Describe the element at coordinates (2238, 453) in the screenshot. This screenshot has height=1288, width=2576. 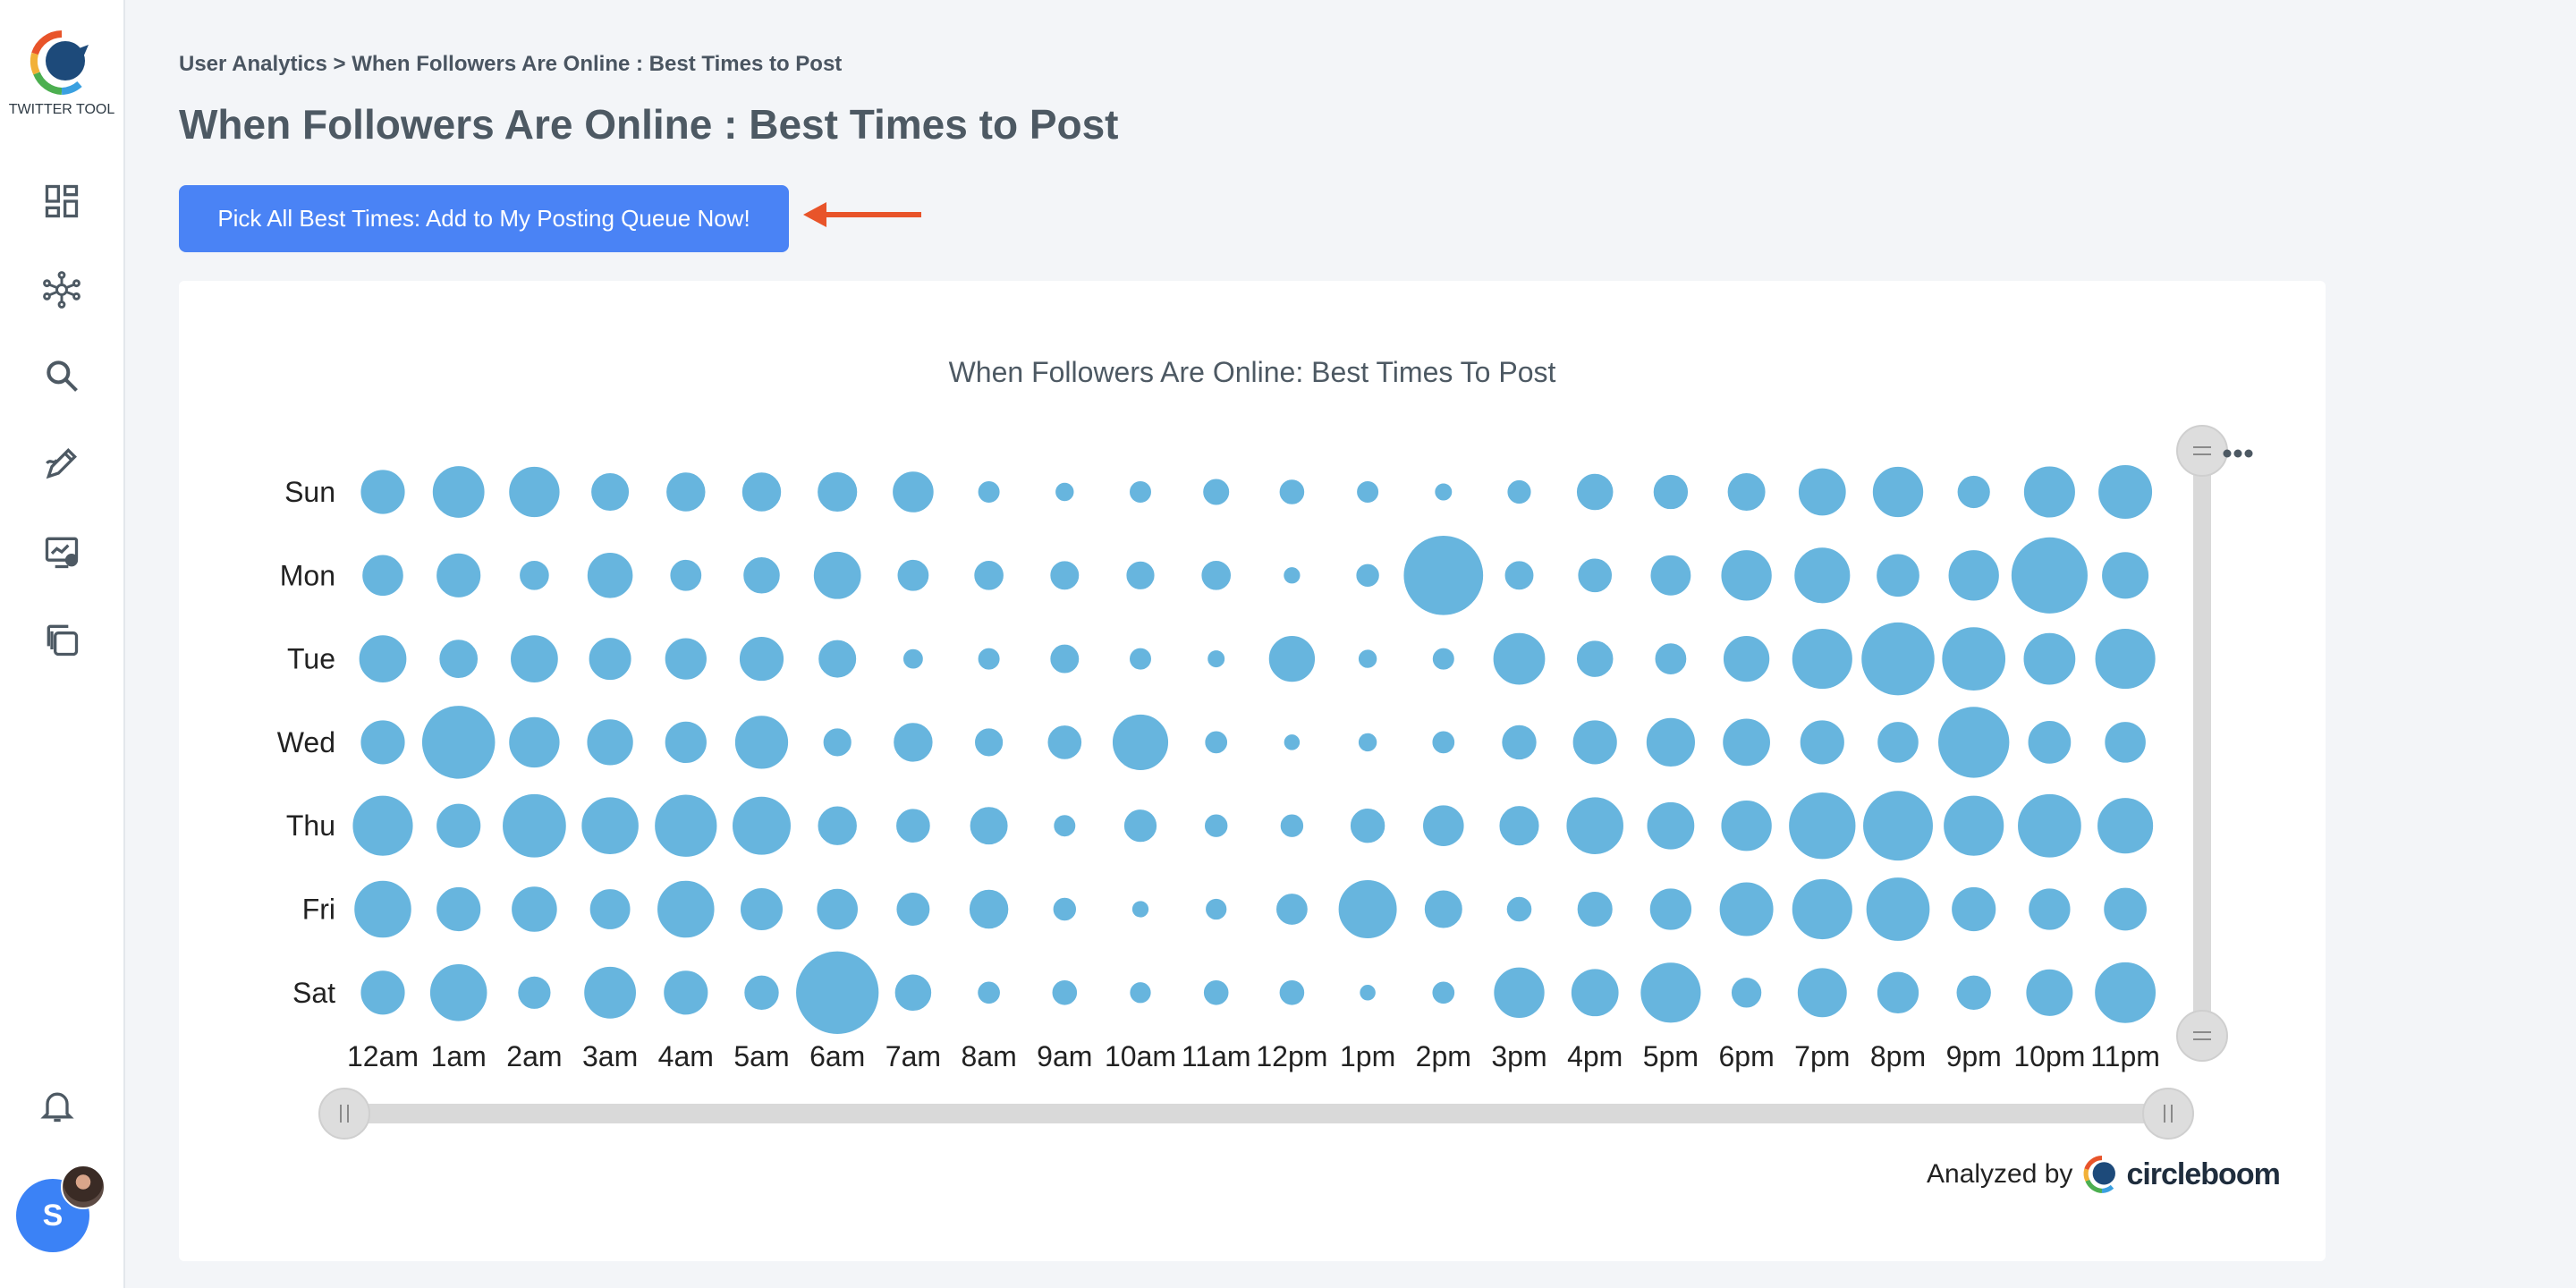
I see `more-options-icon` at that location.